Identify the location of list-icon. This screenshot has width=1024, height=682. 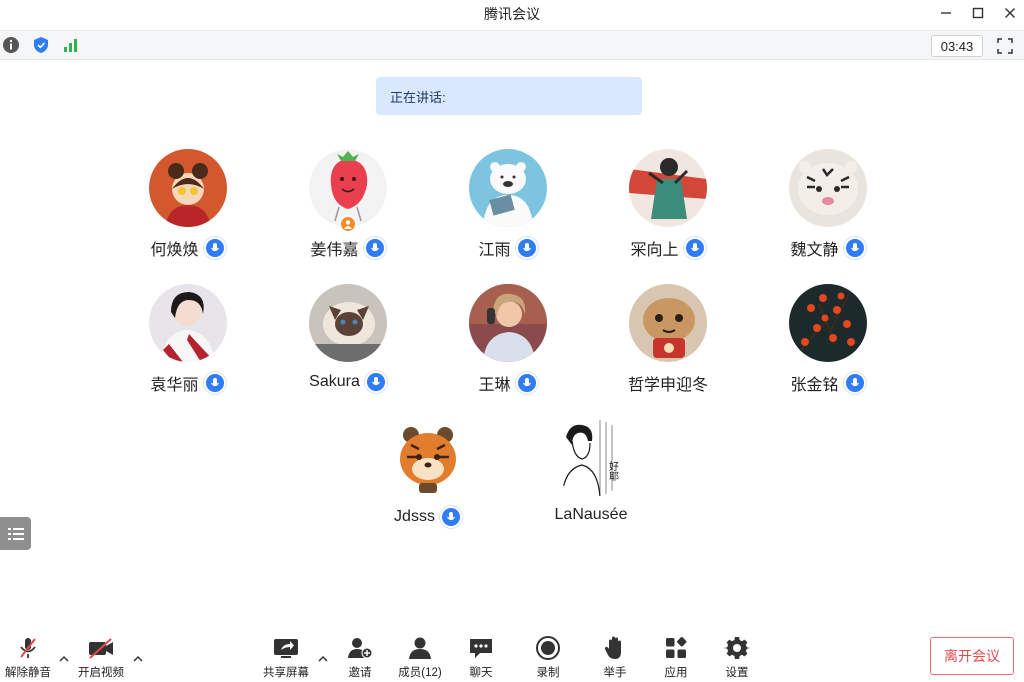
(15, 533).